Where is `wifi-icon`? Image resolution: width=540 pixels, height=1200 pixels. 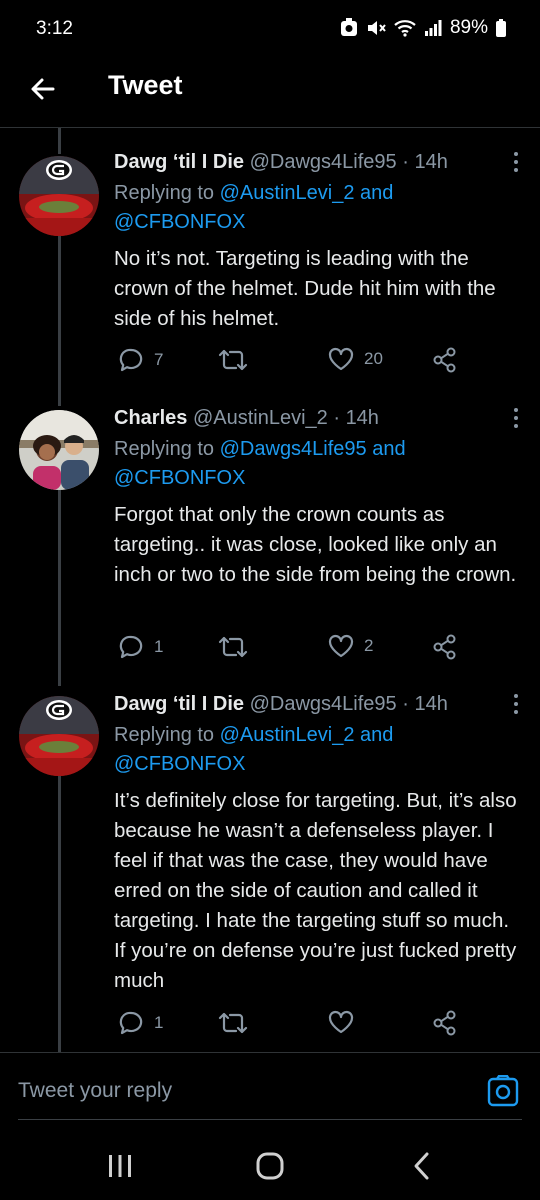
wifi-icon is located at coordinates (405, 28).